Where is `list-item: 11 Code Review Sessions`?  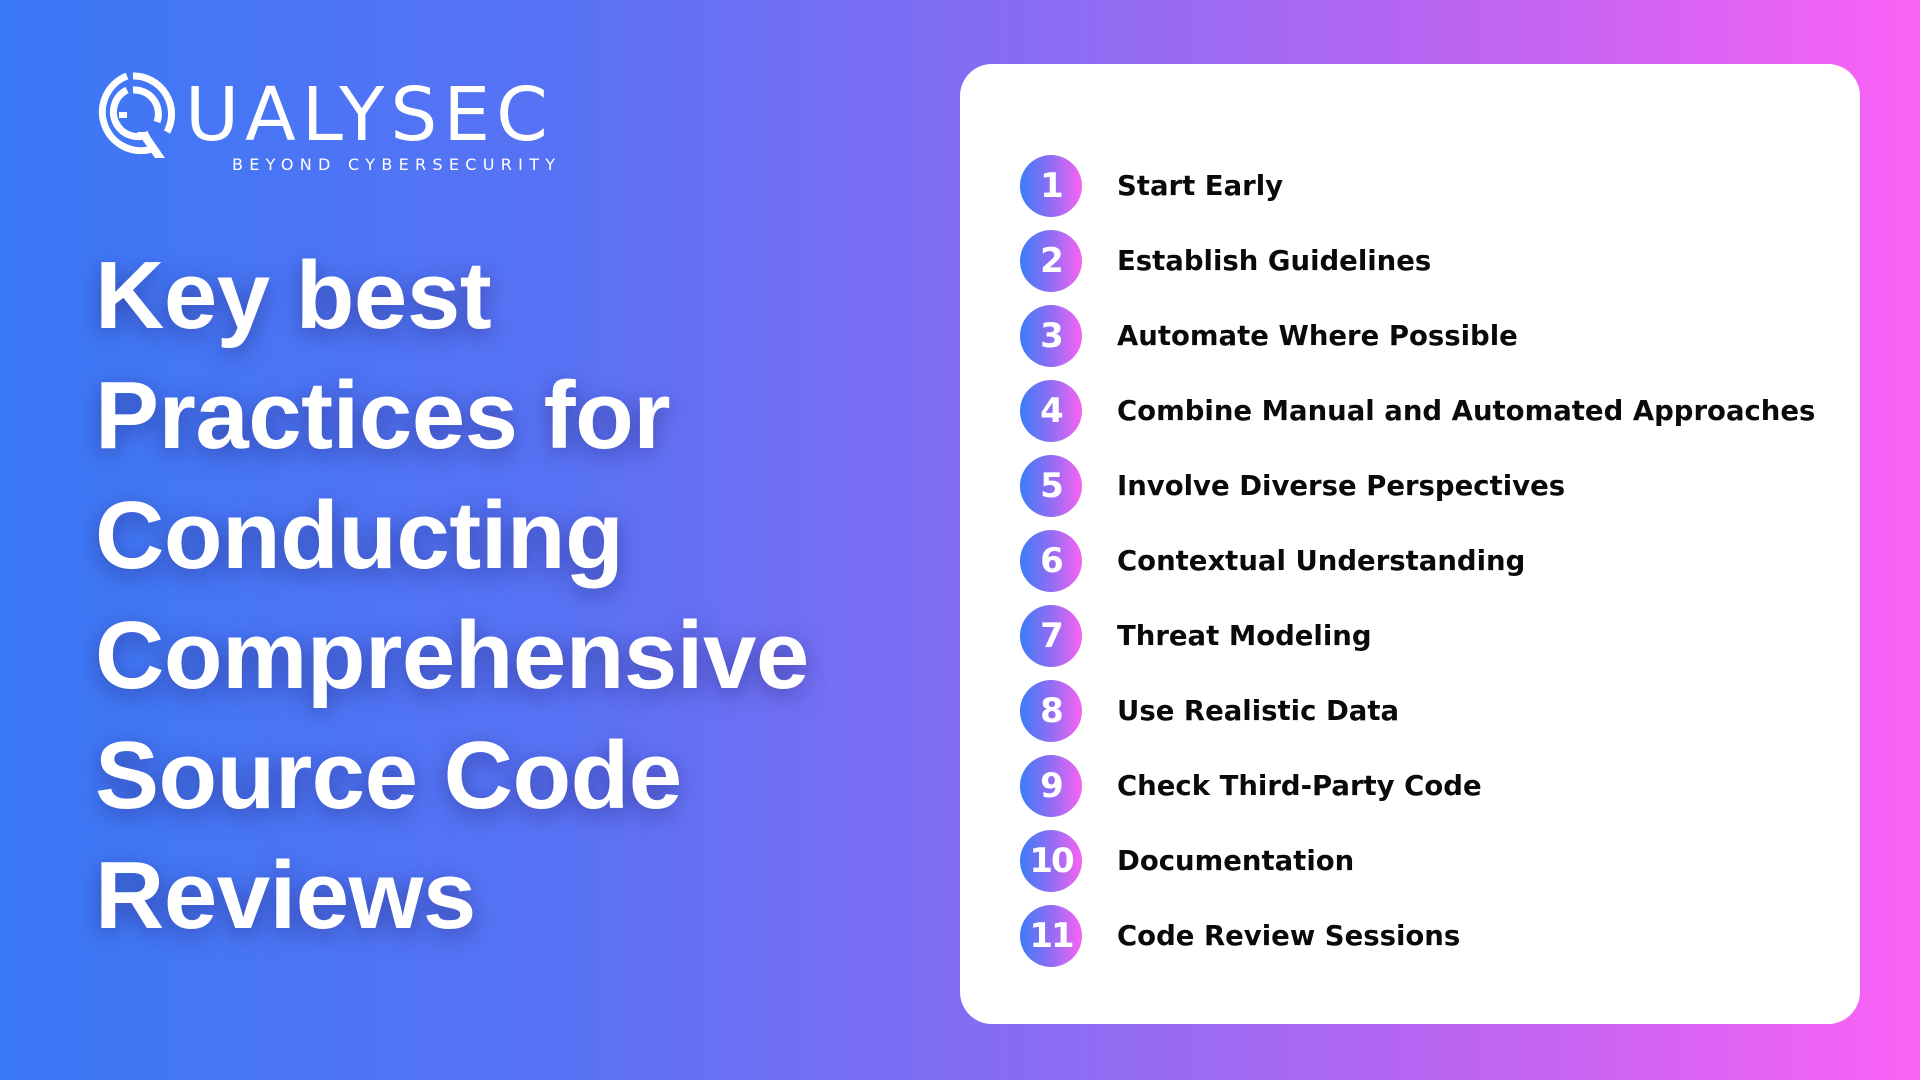 list-item: 11 Code Review Sessions is located at coordinates (1417, 936).